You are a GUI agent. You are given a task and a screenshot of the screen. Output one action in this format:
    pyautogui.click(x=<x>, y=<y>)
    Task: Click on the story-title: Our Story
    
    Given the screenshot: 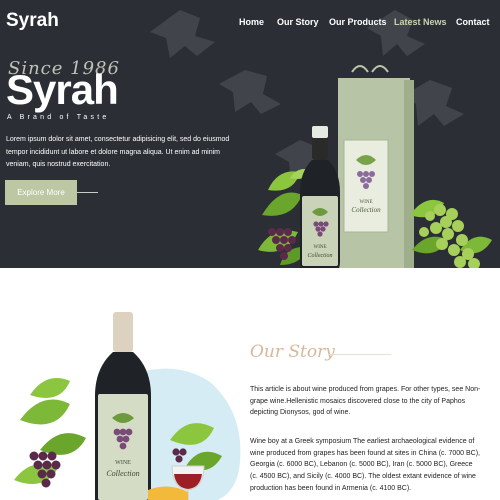 What is the action you would take?
    pyautogui.click(x=292, y=352)
    